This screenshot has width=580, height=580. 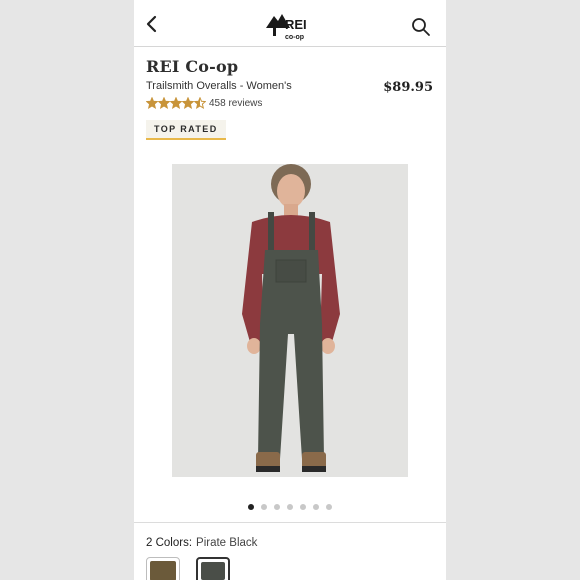 I want to click on brown-swatch, so click(x=163, y=568).